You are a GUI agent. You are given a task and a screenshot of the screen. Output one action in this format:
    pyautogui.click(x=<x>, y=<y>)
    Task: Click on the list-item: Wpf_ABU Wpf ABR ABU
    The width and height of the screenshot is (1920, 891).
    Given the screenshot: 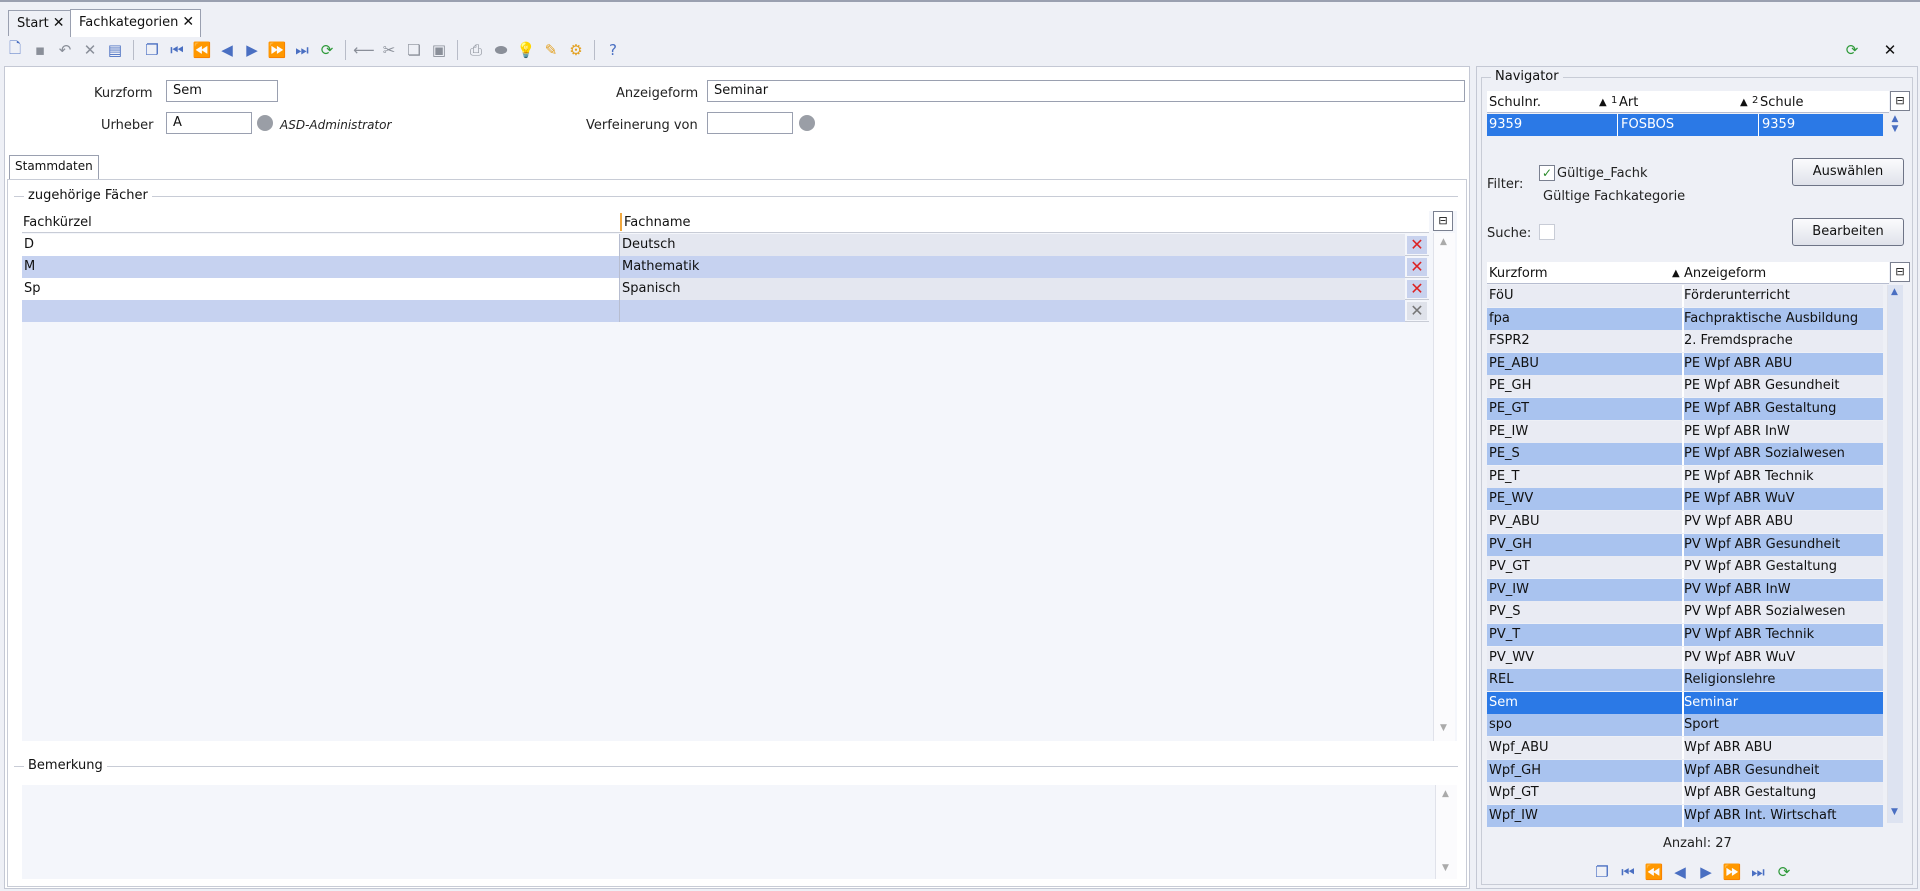 What is the action you would take?
    pyautogui.click(x=1685, y=748)
    